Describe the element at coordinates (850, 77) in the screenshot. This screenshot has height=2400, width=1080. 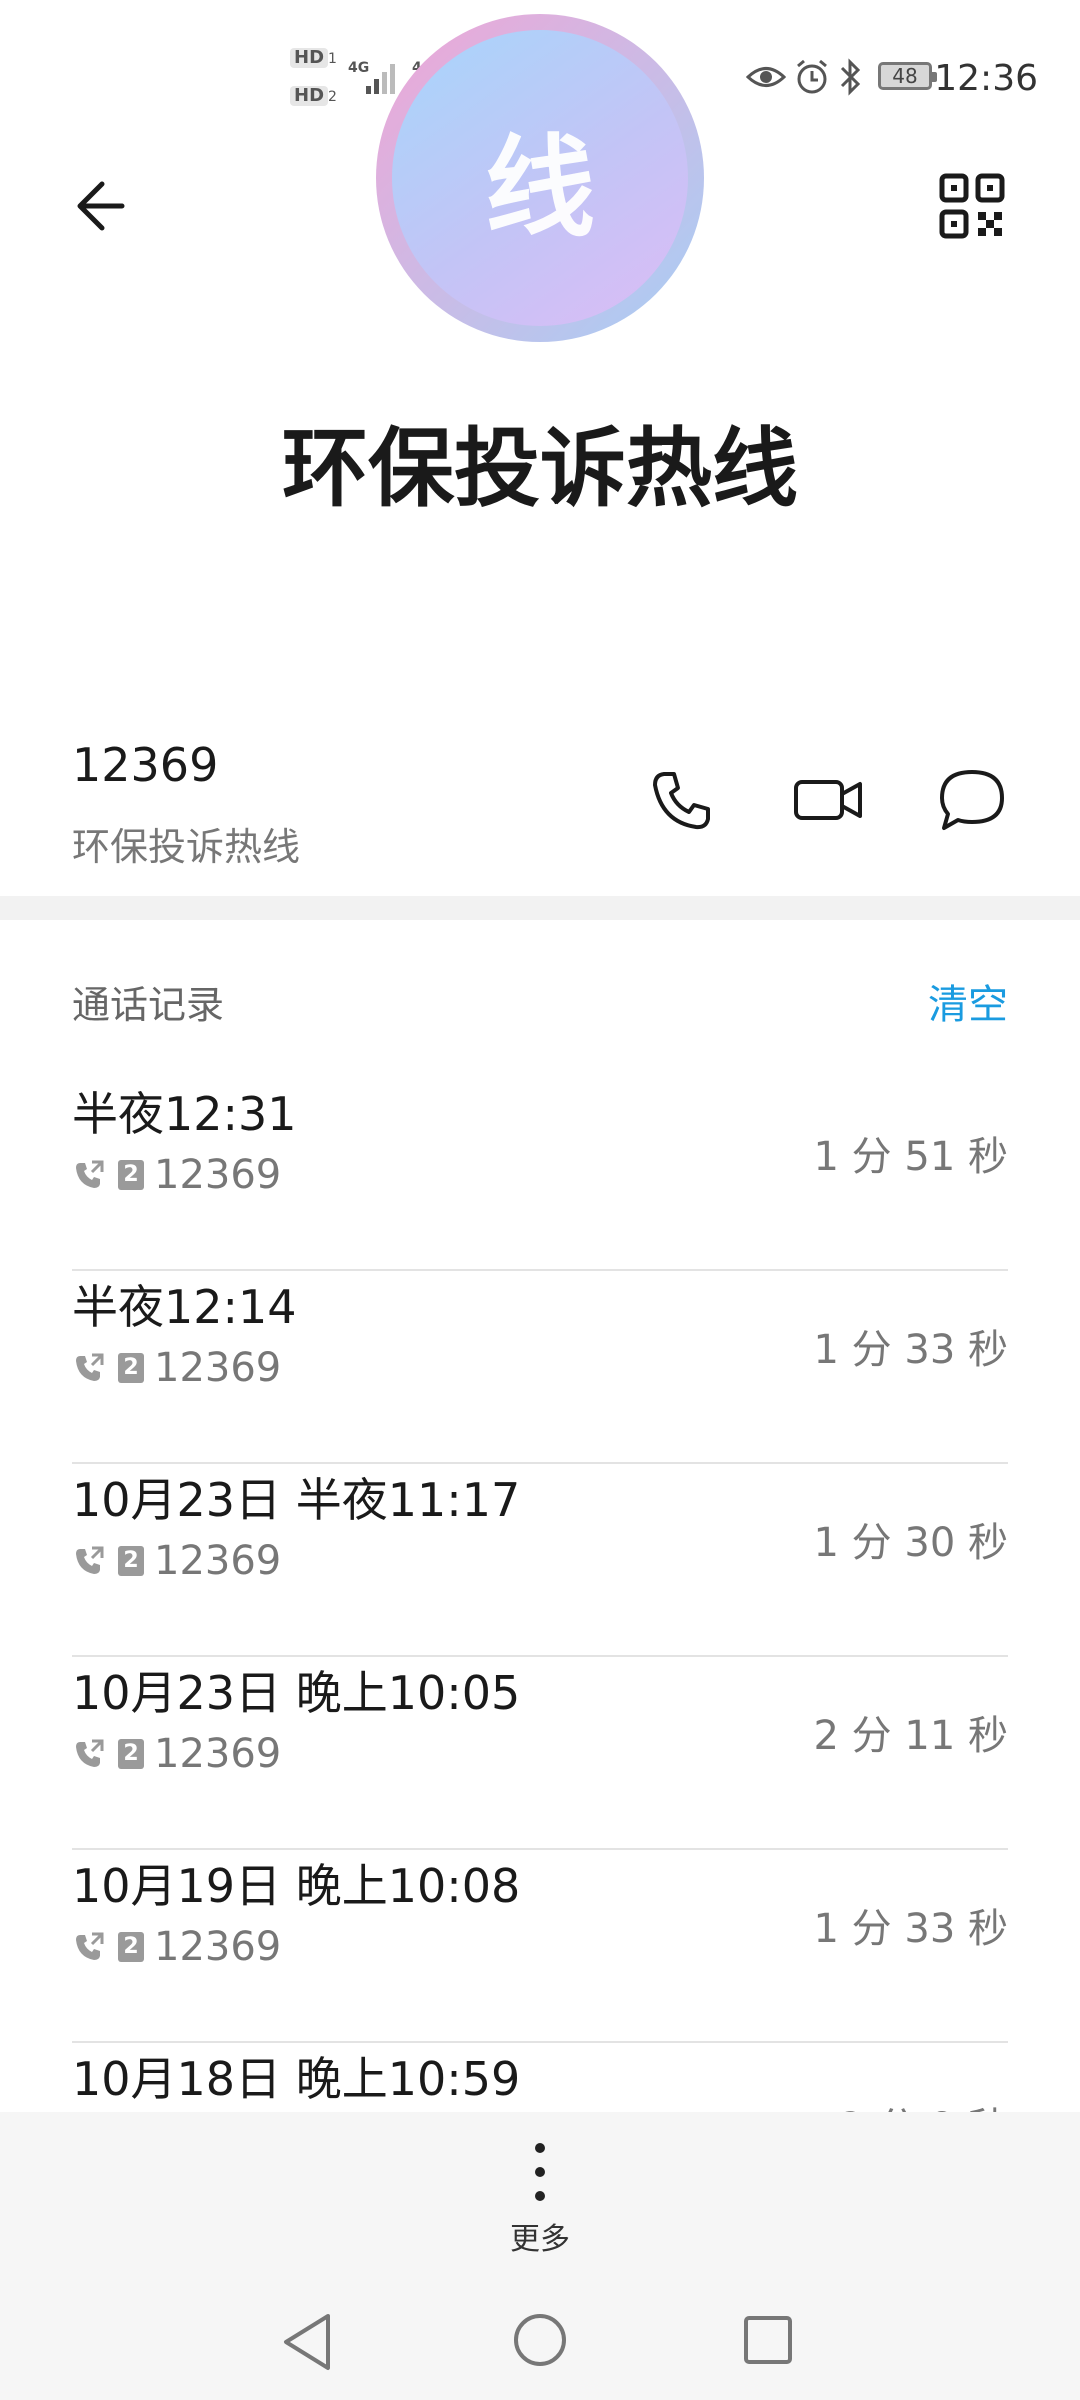
I see `bluetooth-icon` at that location.